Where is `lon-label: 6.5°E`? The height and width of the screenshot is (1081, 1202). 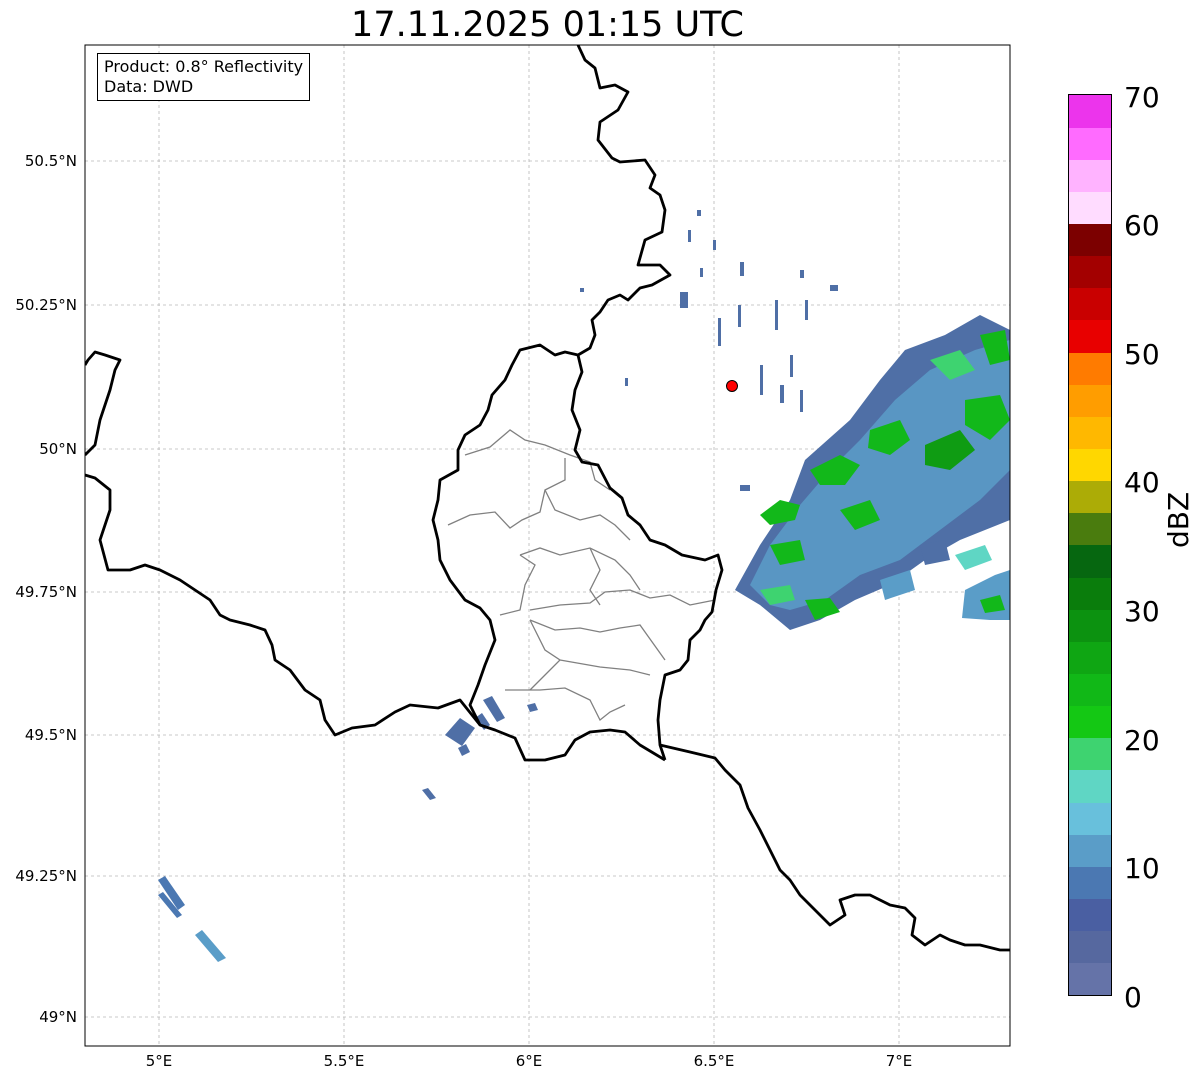
lon-label: 6.5°E is located at coordinates (714, 1061).